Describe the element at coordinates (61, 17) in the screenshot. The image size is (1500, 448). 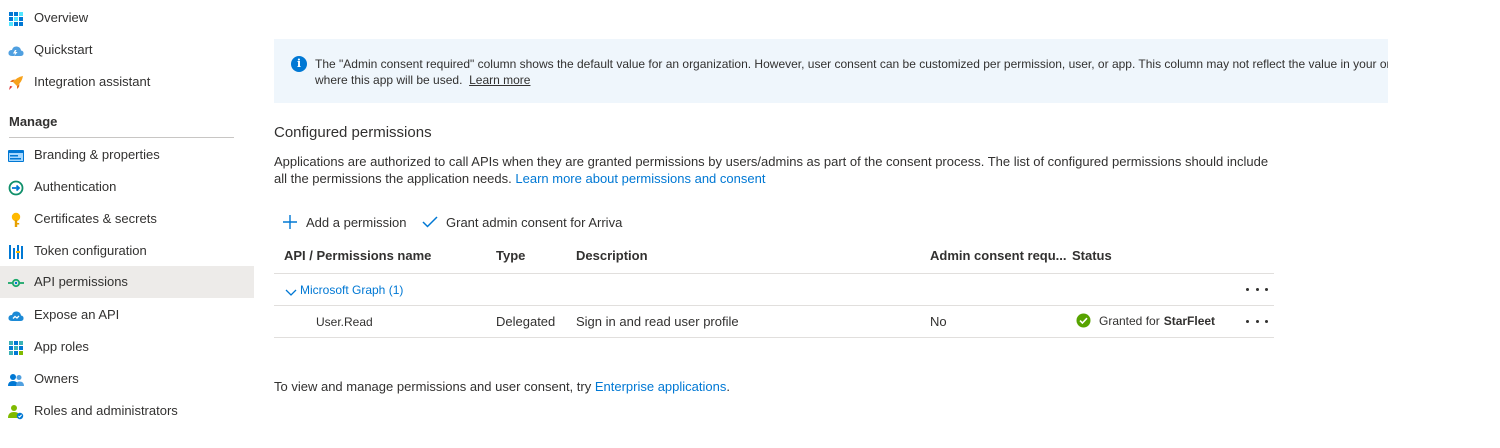
I see `sidebar-item-label: Overview` at that location.